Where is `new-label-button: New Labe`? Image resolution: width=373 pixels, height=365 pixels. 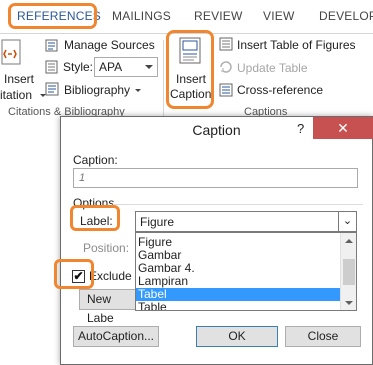 new-label-button: New Labe is located at coordinates (109, 307).